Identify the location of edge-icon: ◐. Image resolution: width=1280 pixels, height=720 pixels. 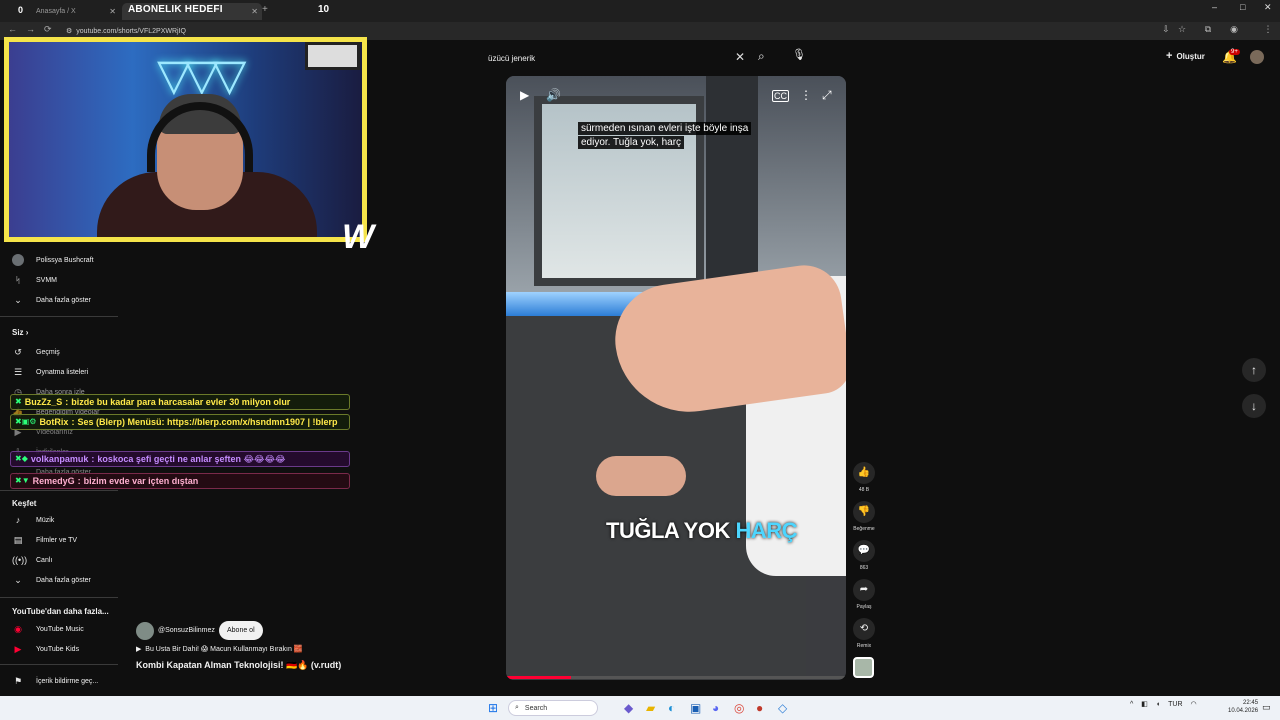
(671, 708).